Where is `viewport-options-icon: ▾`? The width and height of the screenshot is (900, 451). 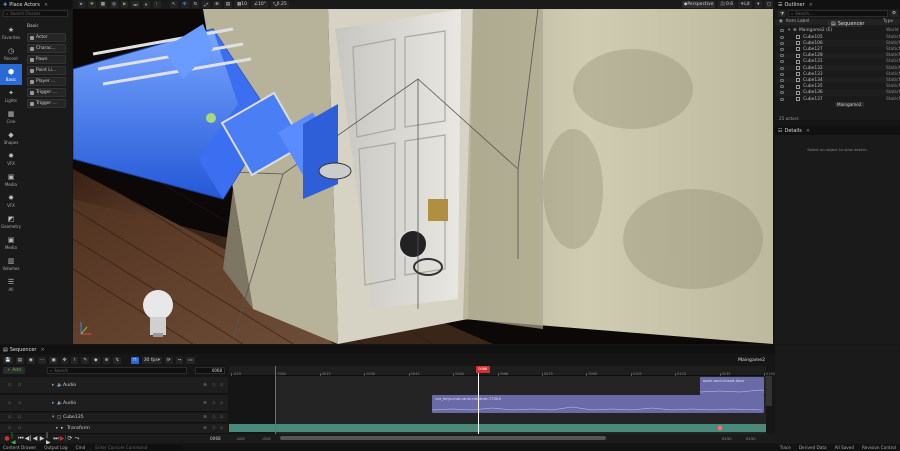 viewport-options-icon: ▾ is located at coordinates (758, 4).